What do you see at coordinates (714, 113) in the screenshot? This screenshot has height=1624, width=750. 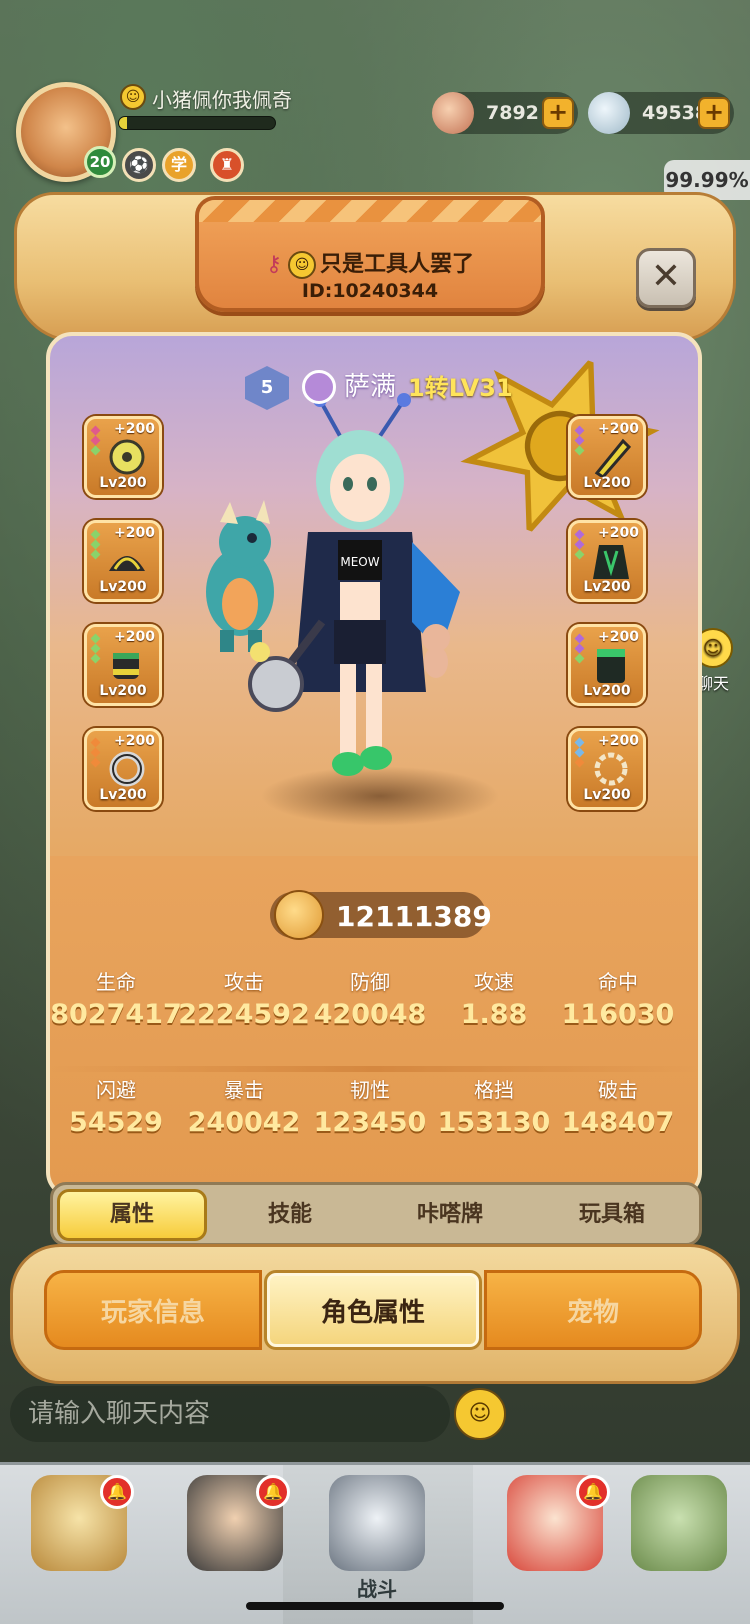 I see `add-gem-button: +` at bounding box center [714, 113].